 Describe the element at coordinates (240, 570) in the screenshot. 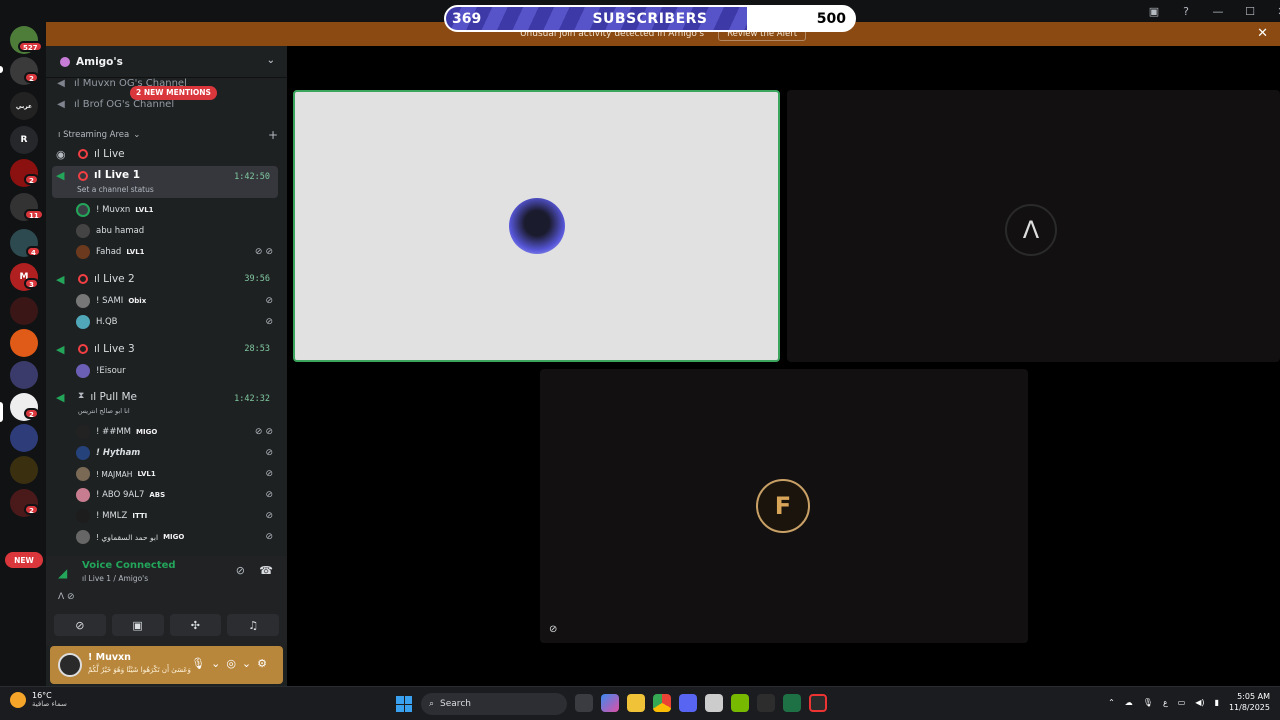

I see `noise-suppression-icon: ⊘` at that location.